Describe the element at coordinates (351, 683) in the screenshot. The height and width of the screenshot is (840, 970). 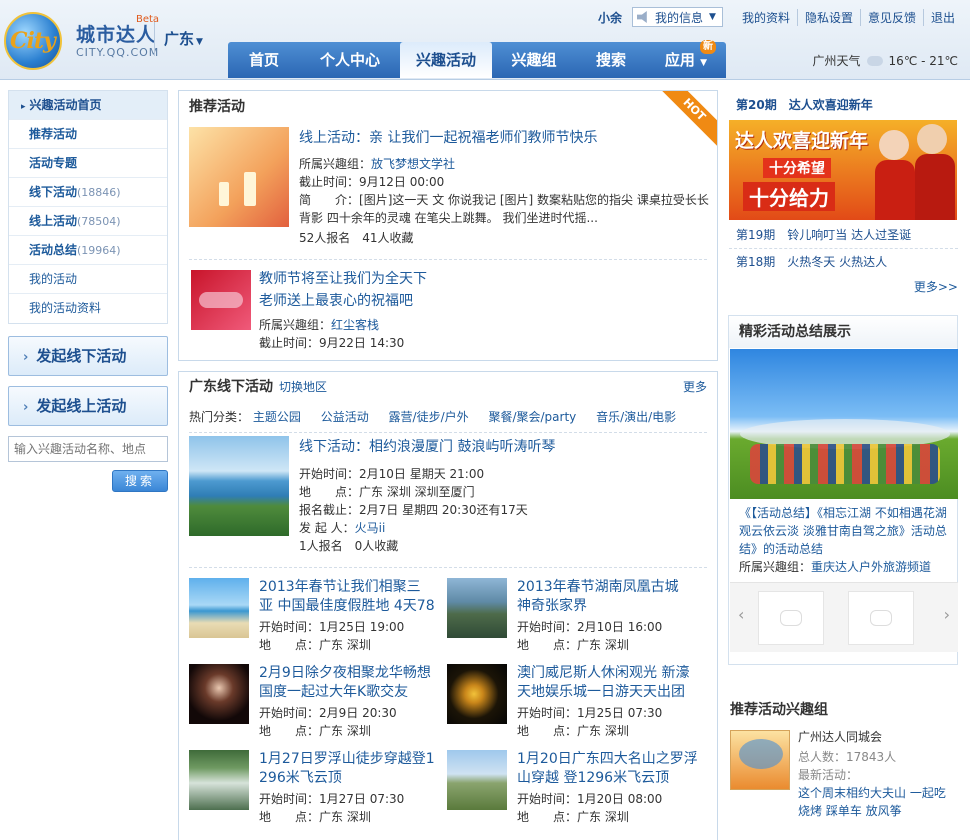
I see `event-title: 2月9日除夕夜相聚龙华畅想 国度一起过大年K歌交友` at that location.